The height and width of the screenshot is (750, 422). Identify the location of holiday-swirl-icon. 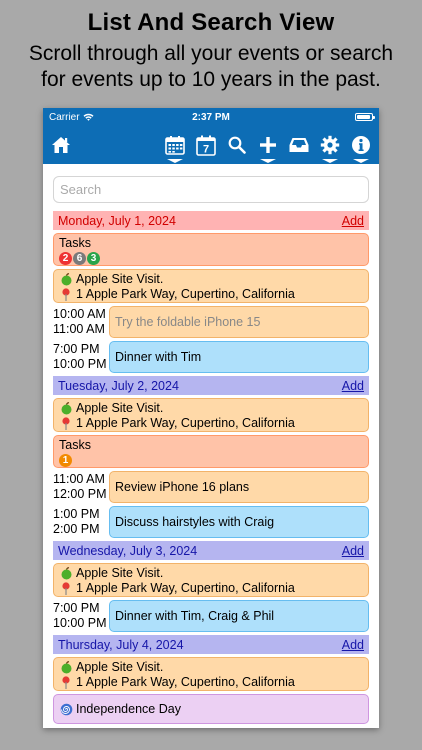
(66, 709).